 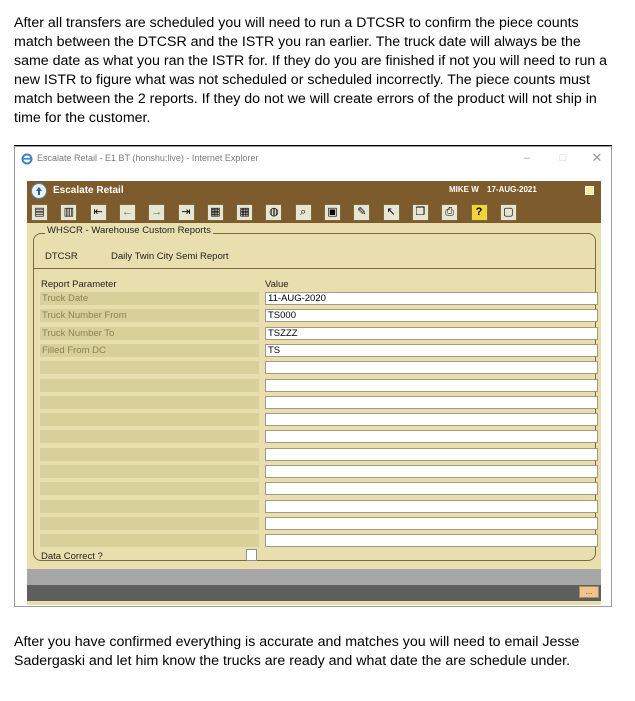 I want to click on calendar-button: ▦, so click(x=215, y=212).